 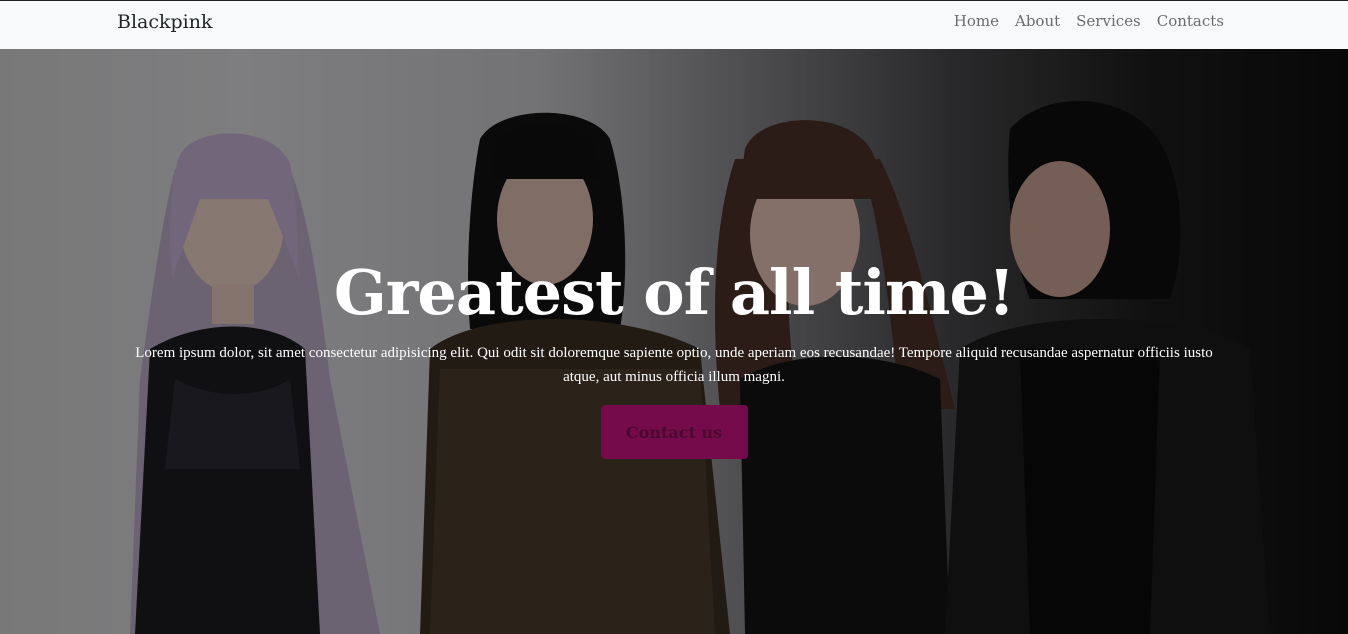 What do you see at coordinates (1190, 21) in the screenshot?
I see `nav-link-contacts: Contacts` at bounding box center [1190, 21].